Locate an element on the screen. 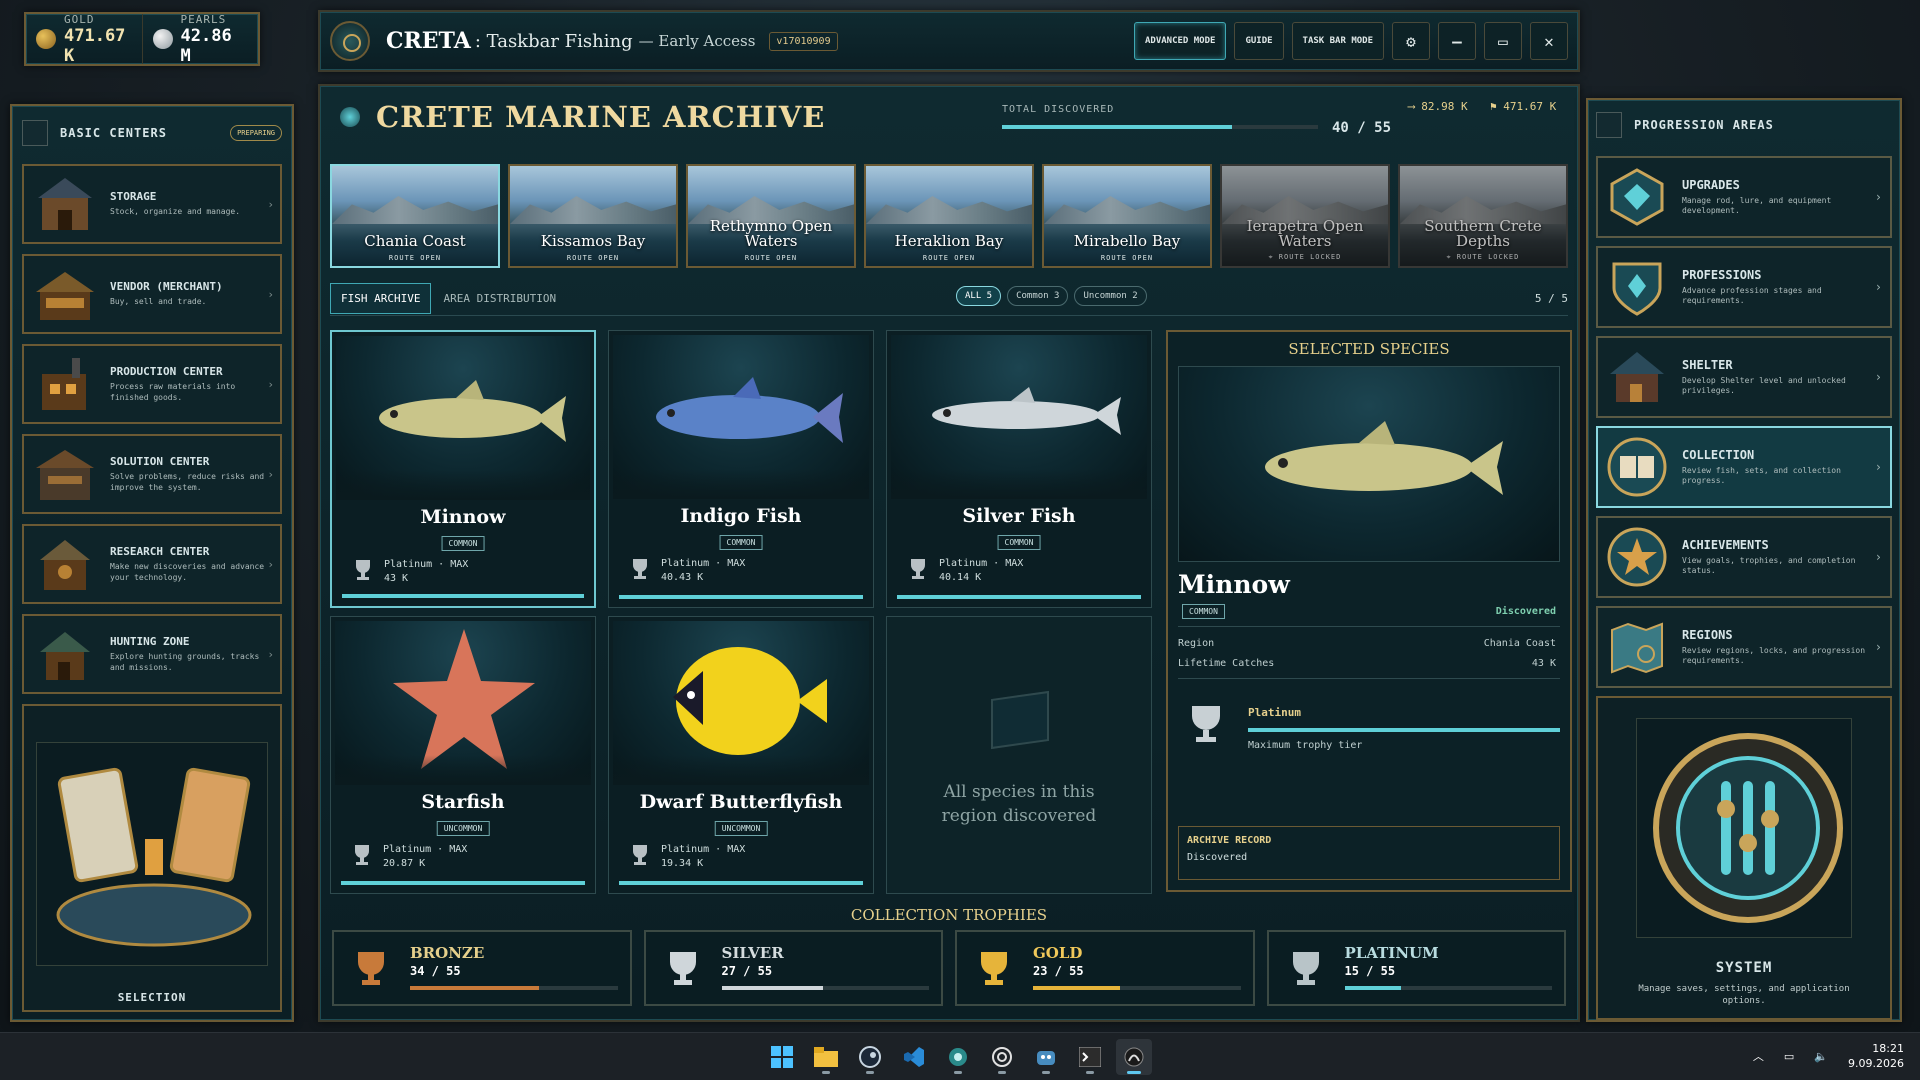 The image size is (1920, 1080). file-explorer-icon is located at coordinates (826, 1057).